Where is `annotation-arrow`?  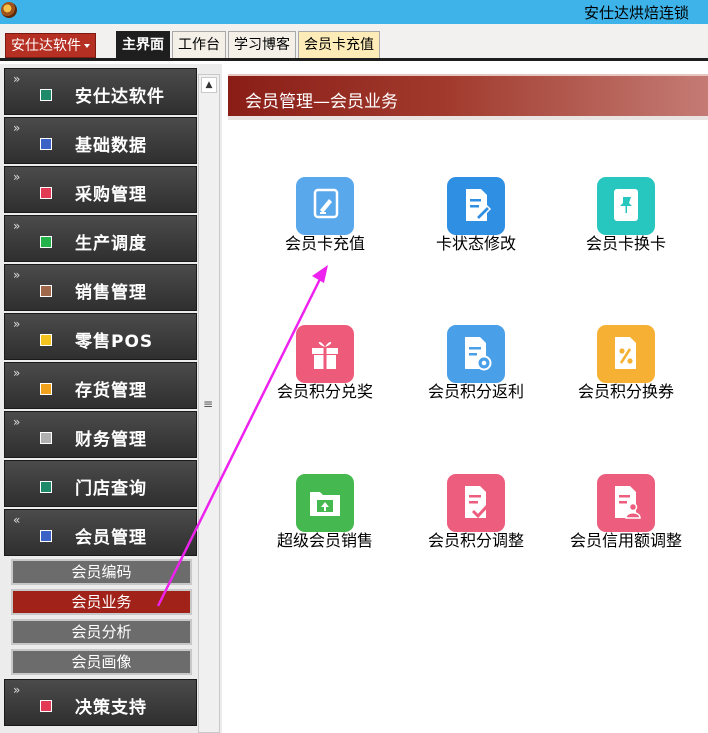
annotation-arrow is located at coordinates (242, 436).